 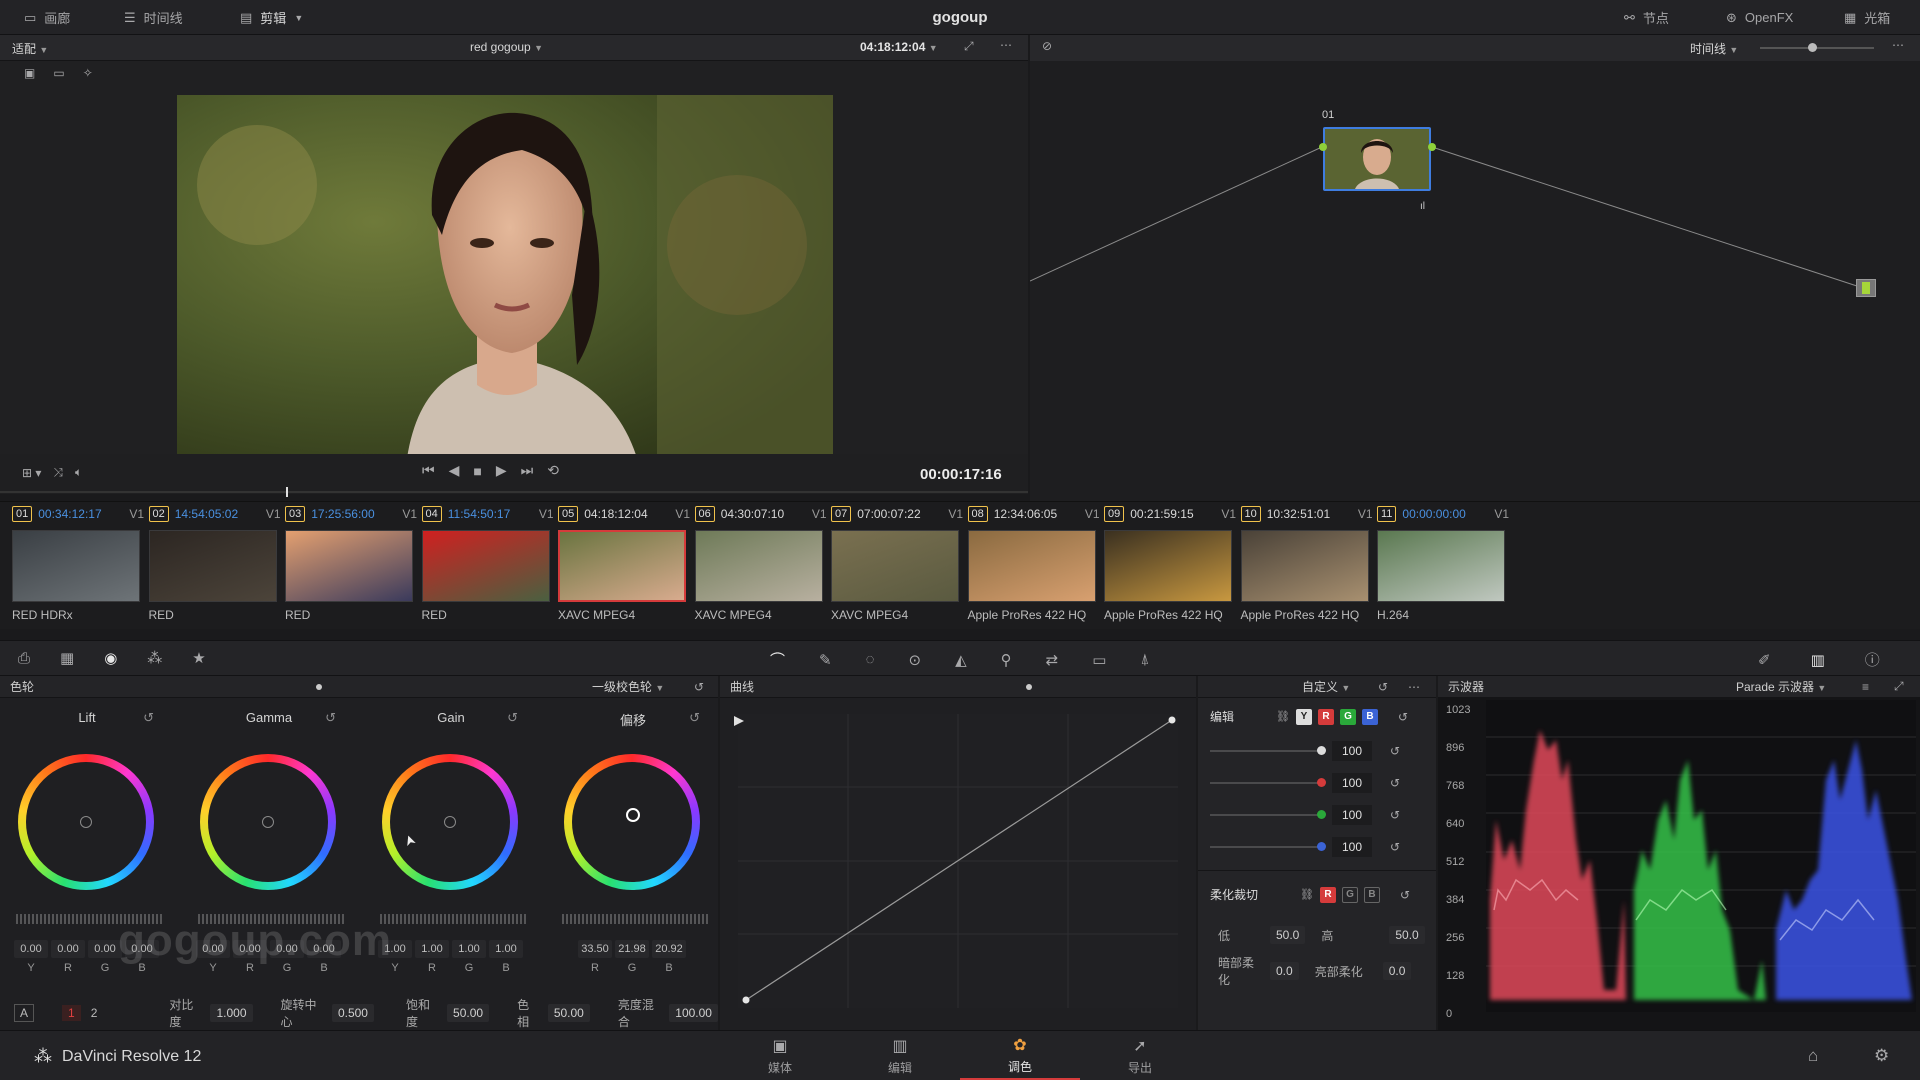 I want to click on bright-soft-field: 0.0, so click(x=1397, y=971).